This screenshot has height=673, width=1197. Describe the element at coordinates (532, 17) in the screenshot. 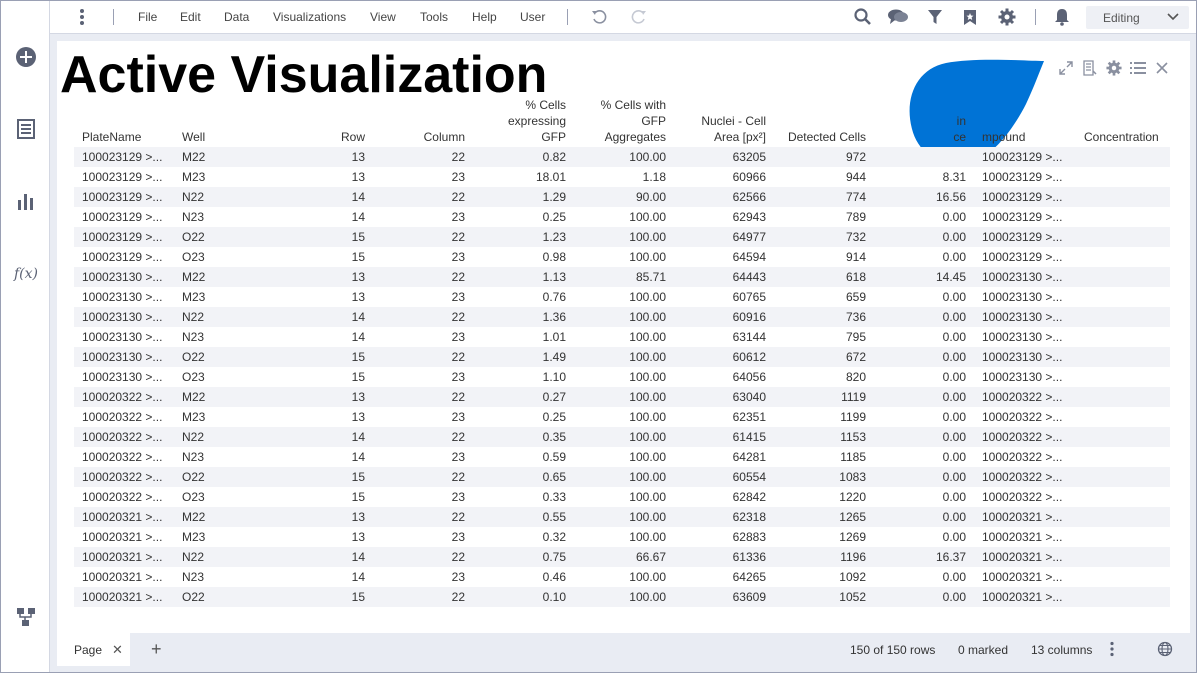

I see `menu-user: User` at that location.